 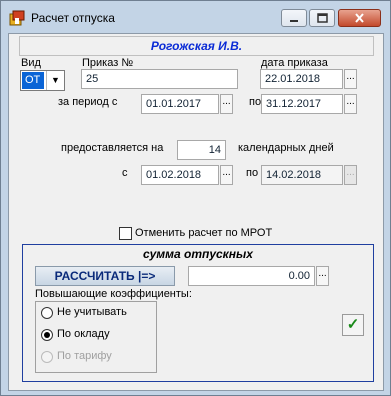 What do you see at coordinates (112, 148) in the screenshot?
I see `granted-label: предоставляется на` at bounding box center [112, 148].